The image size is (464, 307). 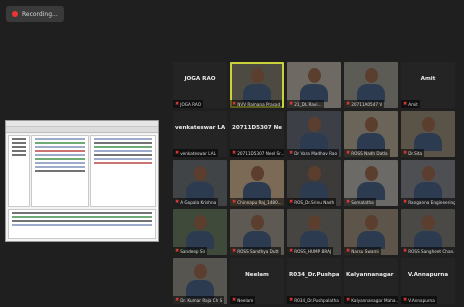 I want to click on participant-display-name: Amit, so click(x=428, y=79).